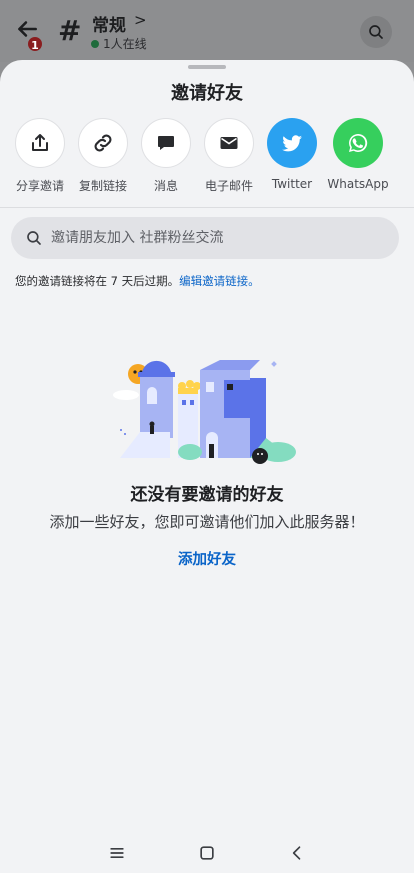  What do you see at coordinates (207, 67) in the screenshot?
I see `sheet-drag-handle` at bounding box center [207, 67].